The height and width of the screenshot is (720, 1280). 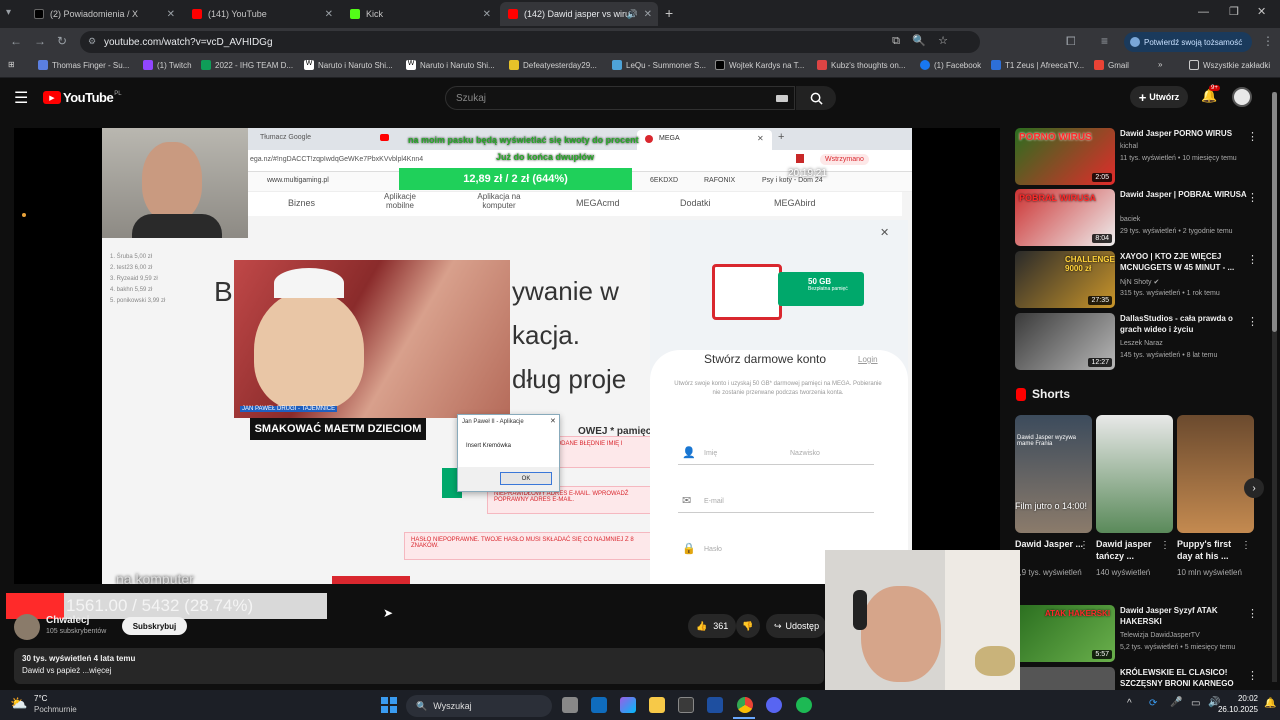 I want to click on back-icon: ←, so click(x=16, y=41).